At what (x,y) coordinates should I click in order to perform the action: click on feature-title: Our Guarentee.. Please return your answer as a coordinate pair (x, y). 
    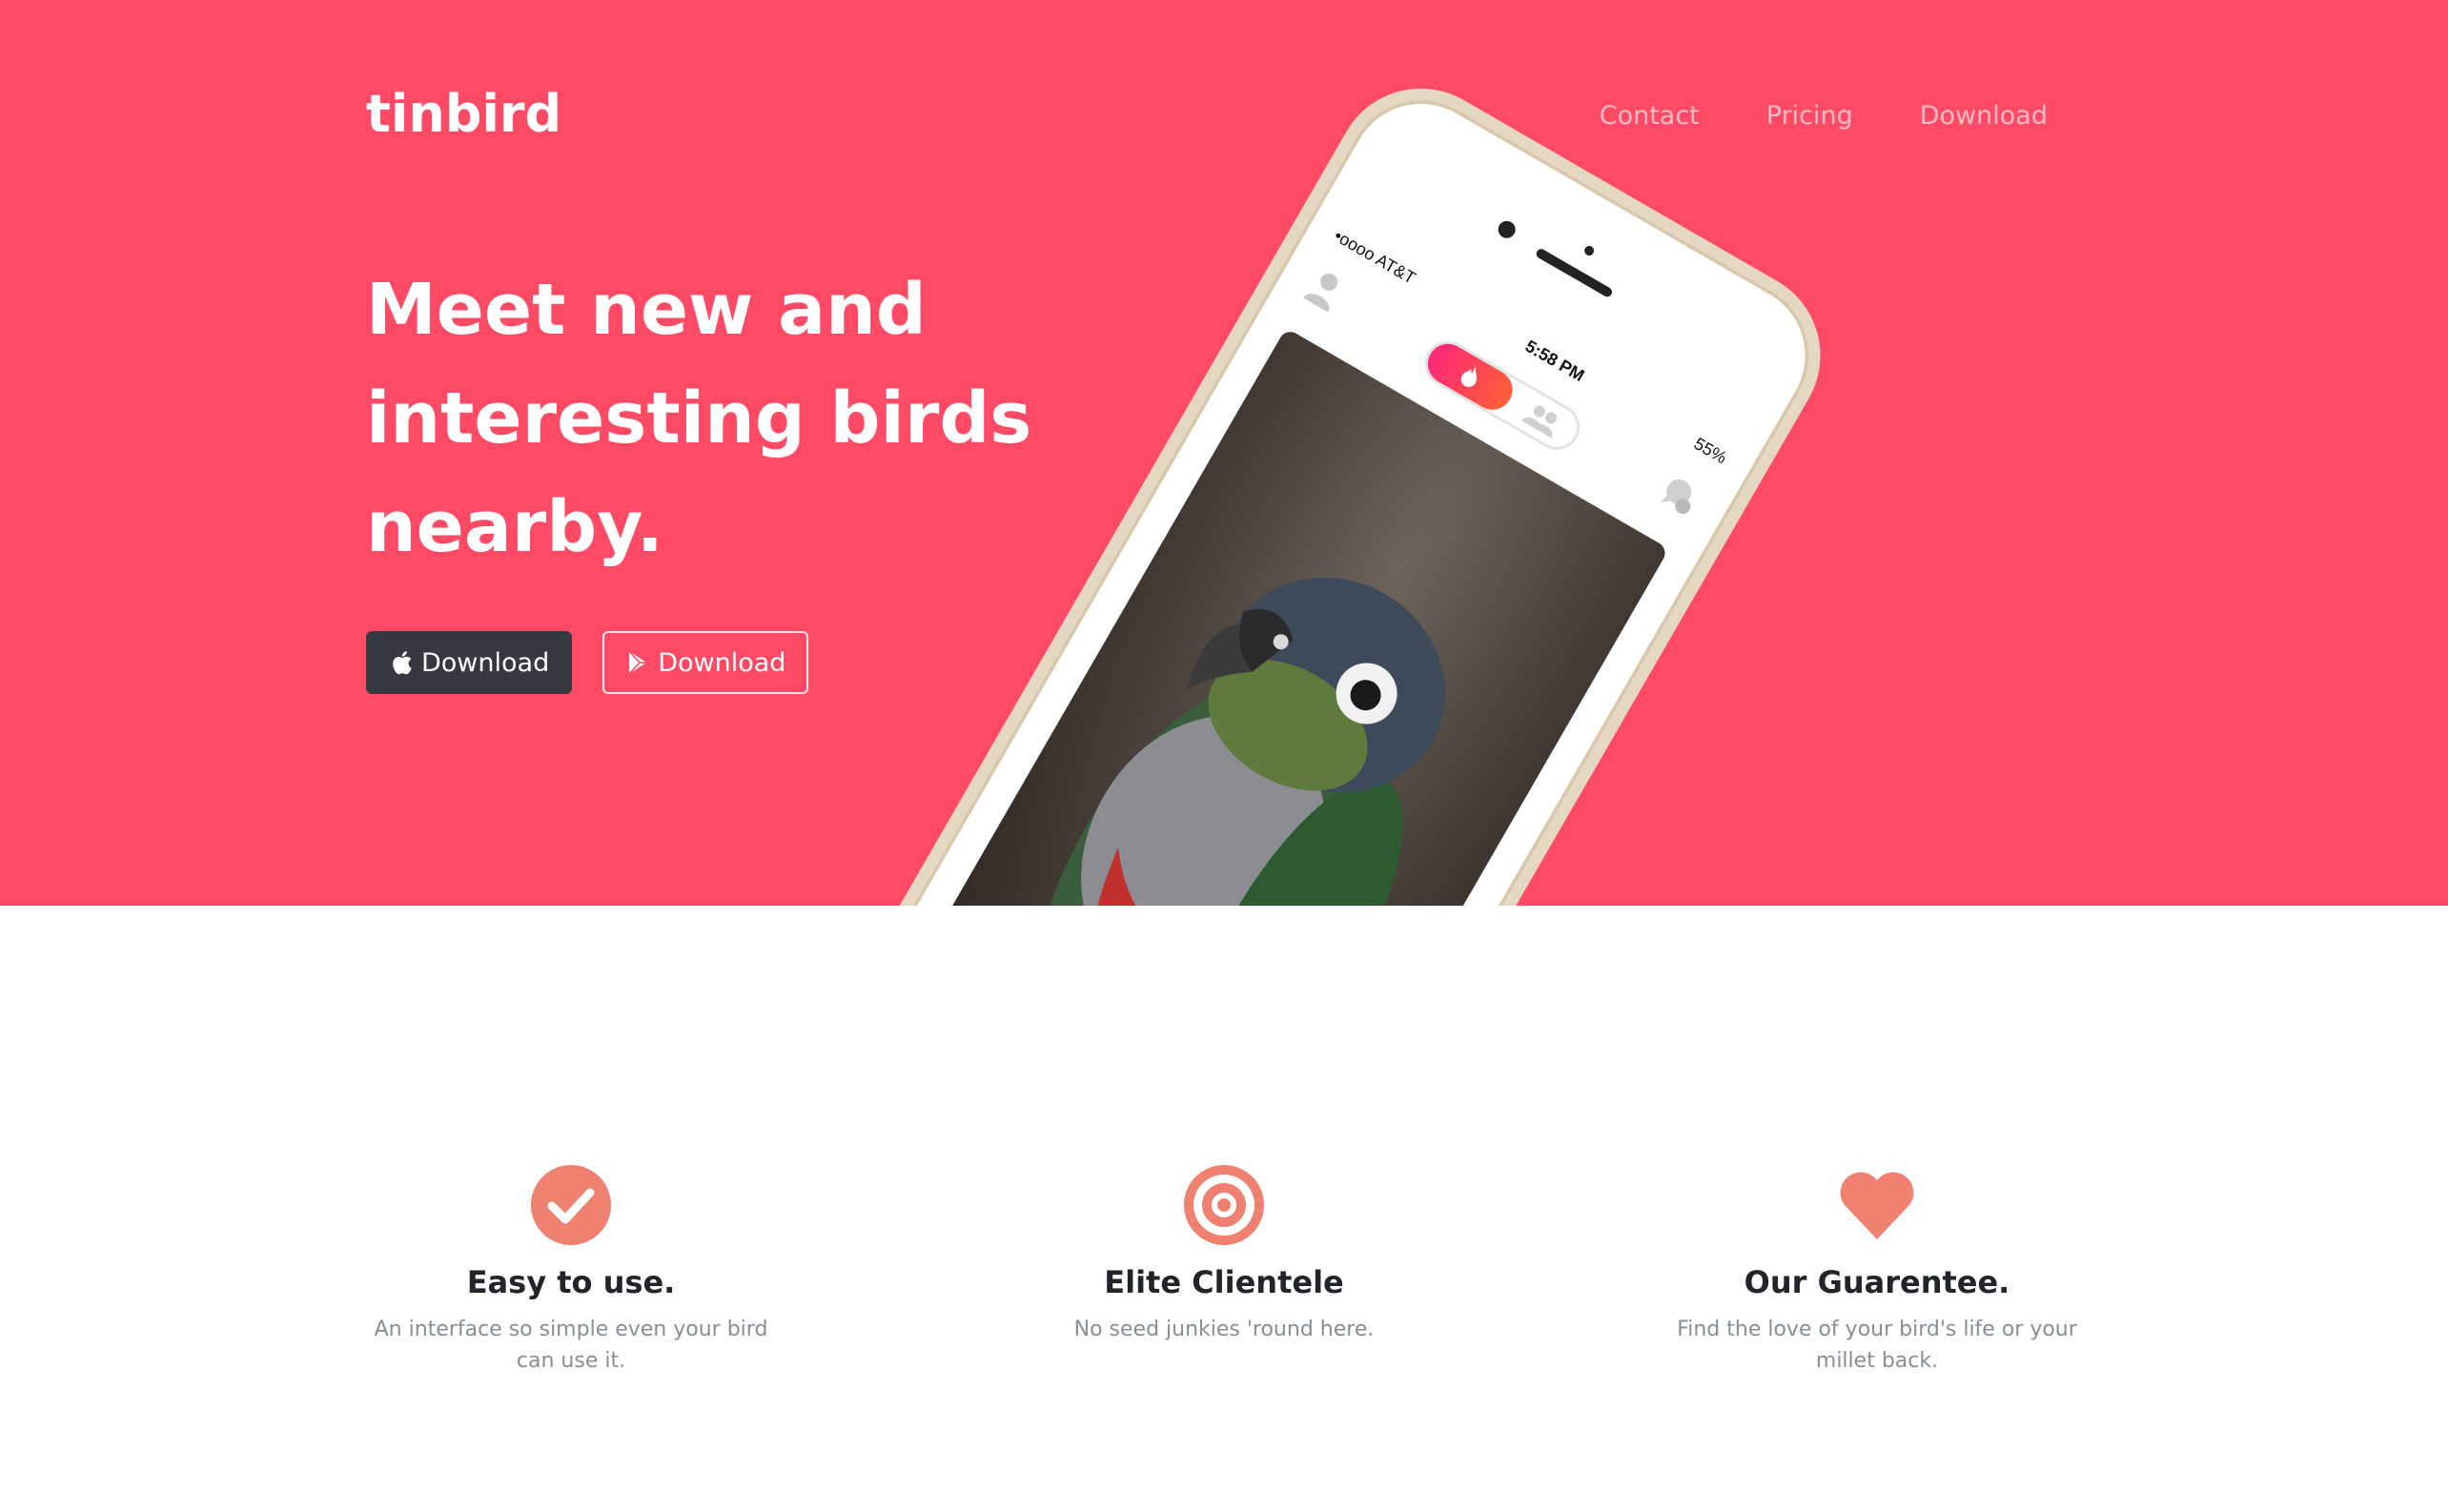
    Looking at the image, I should click on (1877, 1282).